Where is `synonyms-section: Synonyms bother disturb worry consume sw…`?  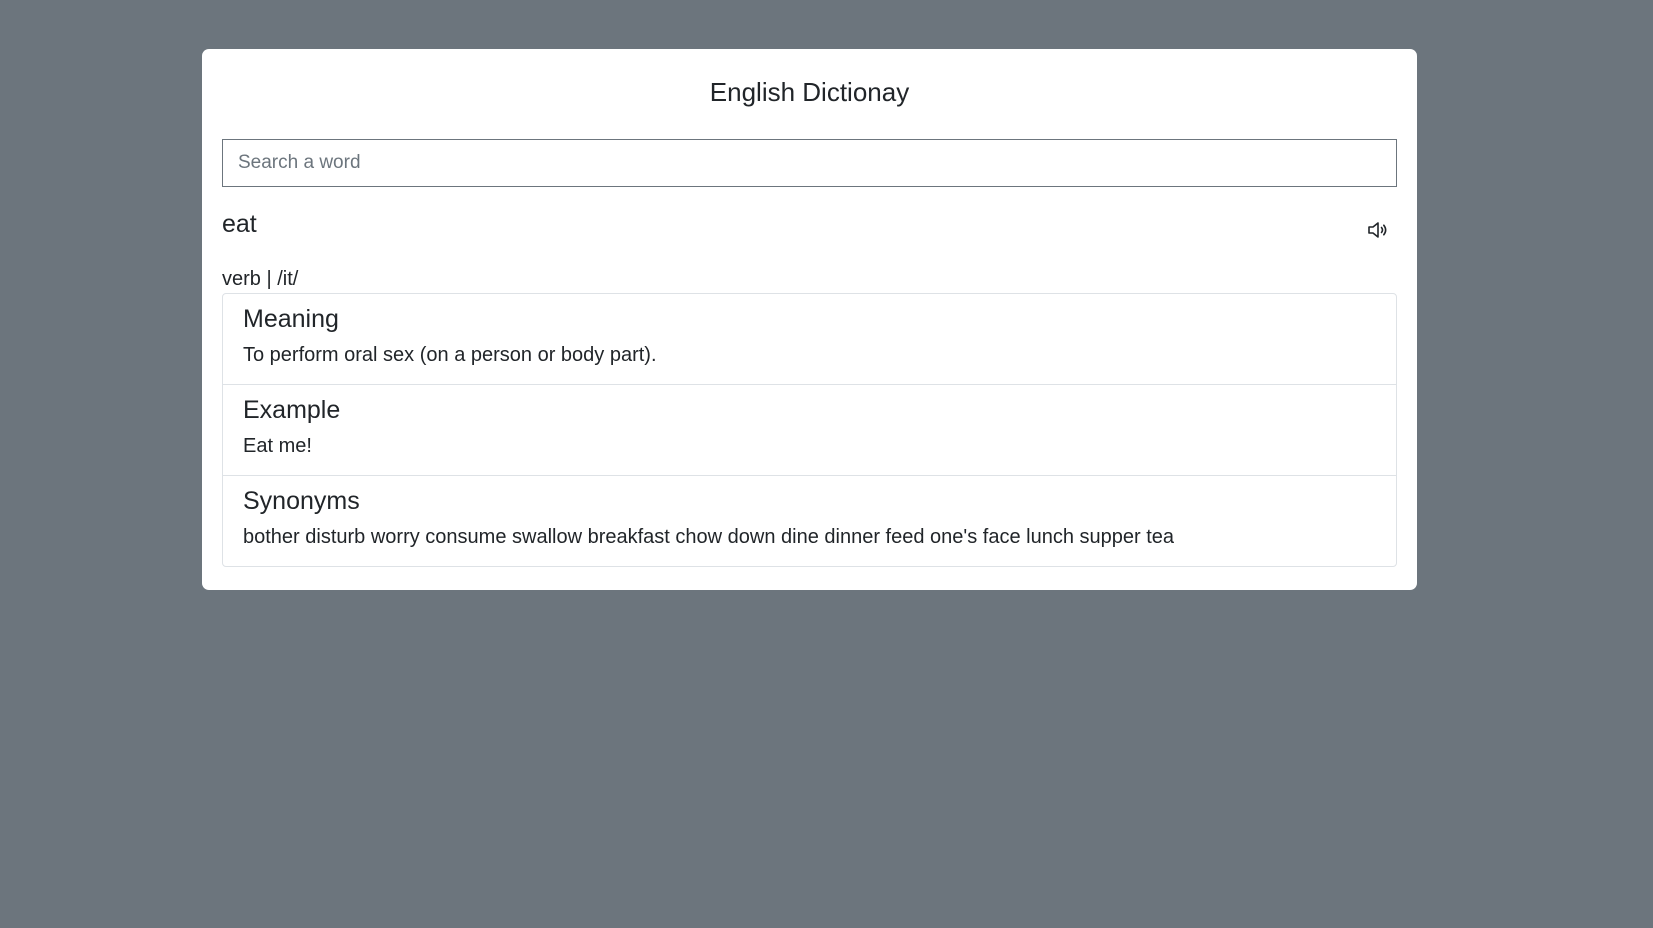 synonyms-section: Synonyms bother disturb worry consume sw… is located at coordinates (809, 521).